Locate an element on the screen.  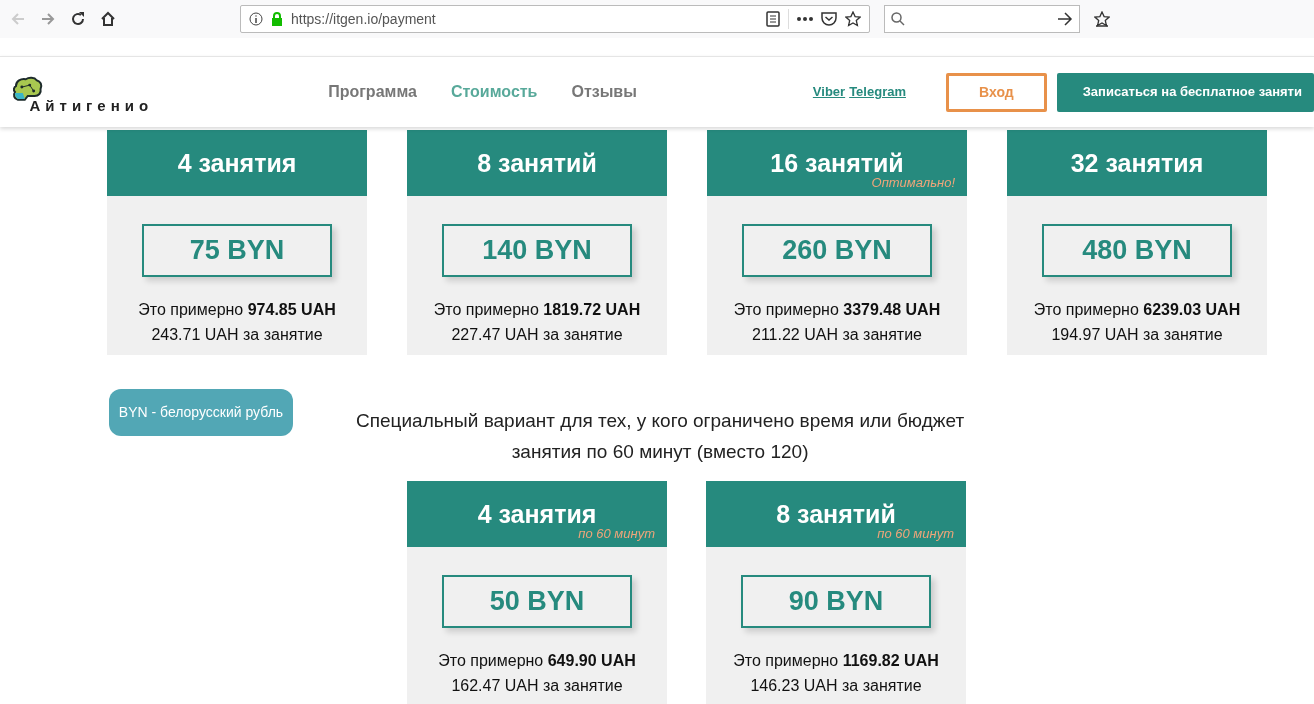
pocket-icon is located at coordinates (829, 19).